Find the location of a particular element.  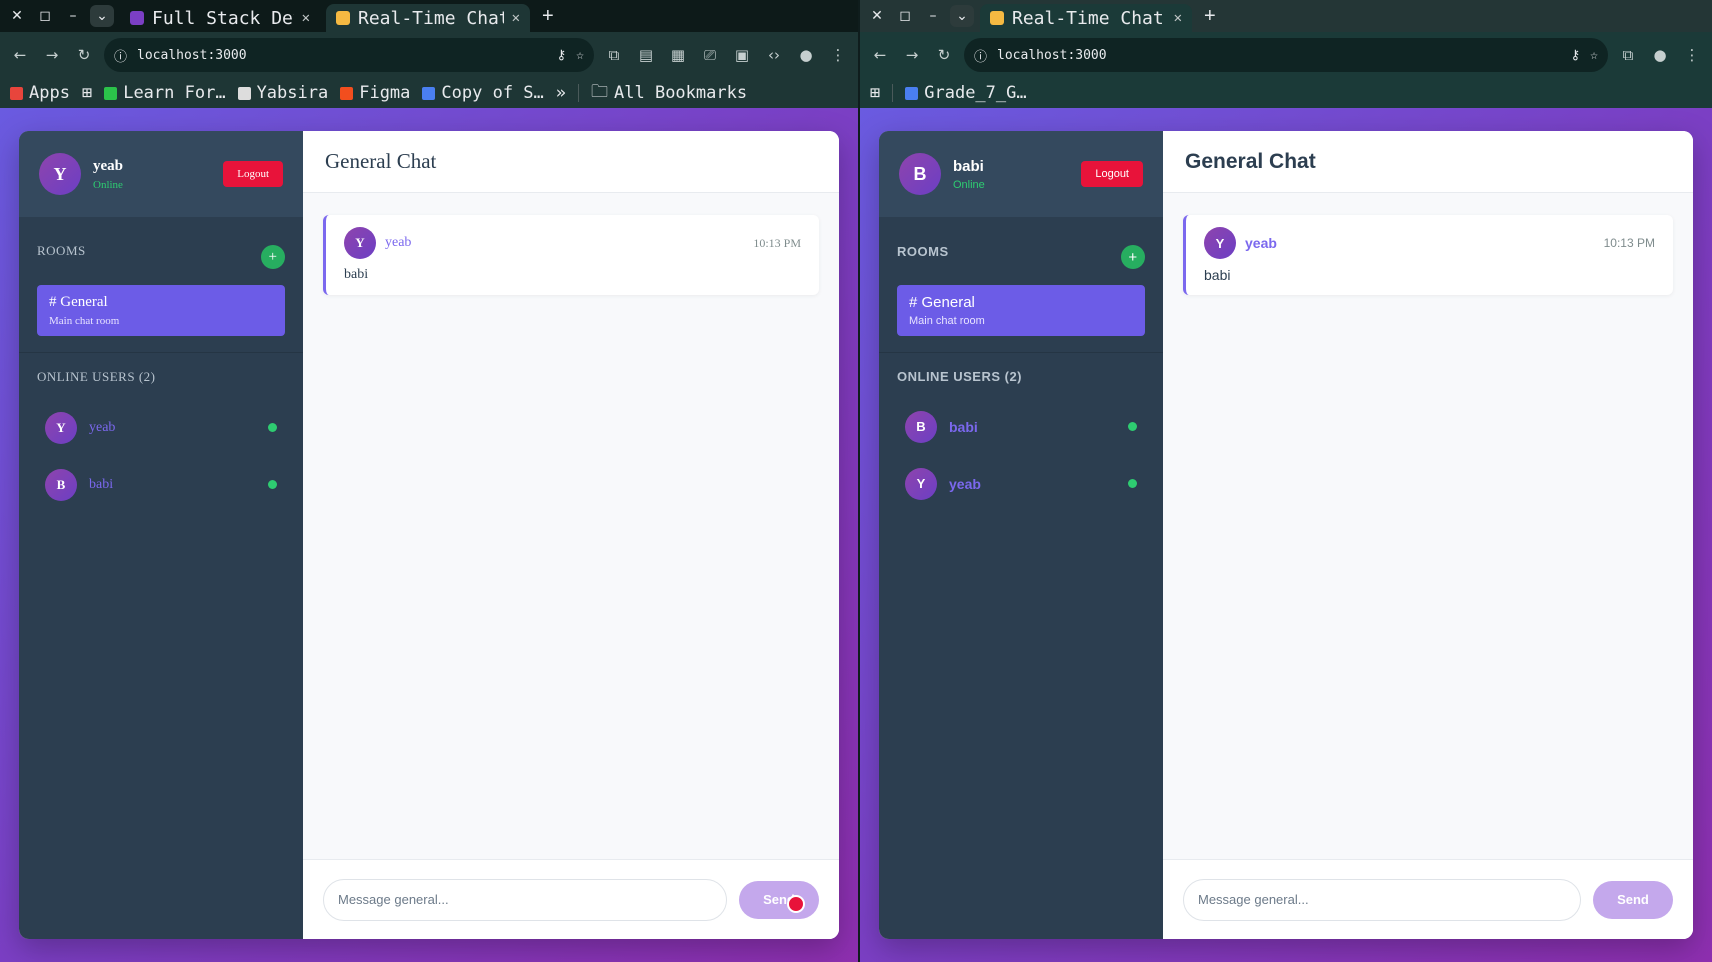

tab-bar: ✕ ◻ – ⌄ Real-Time Chat ✕ + is located at coordinates (1286, 16).